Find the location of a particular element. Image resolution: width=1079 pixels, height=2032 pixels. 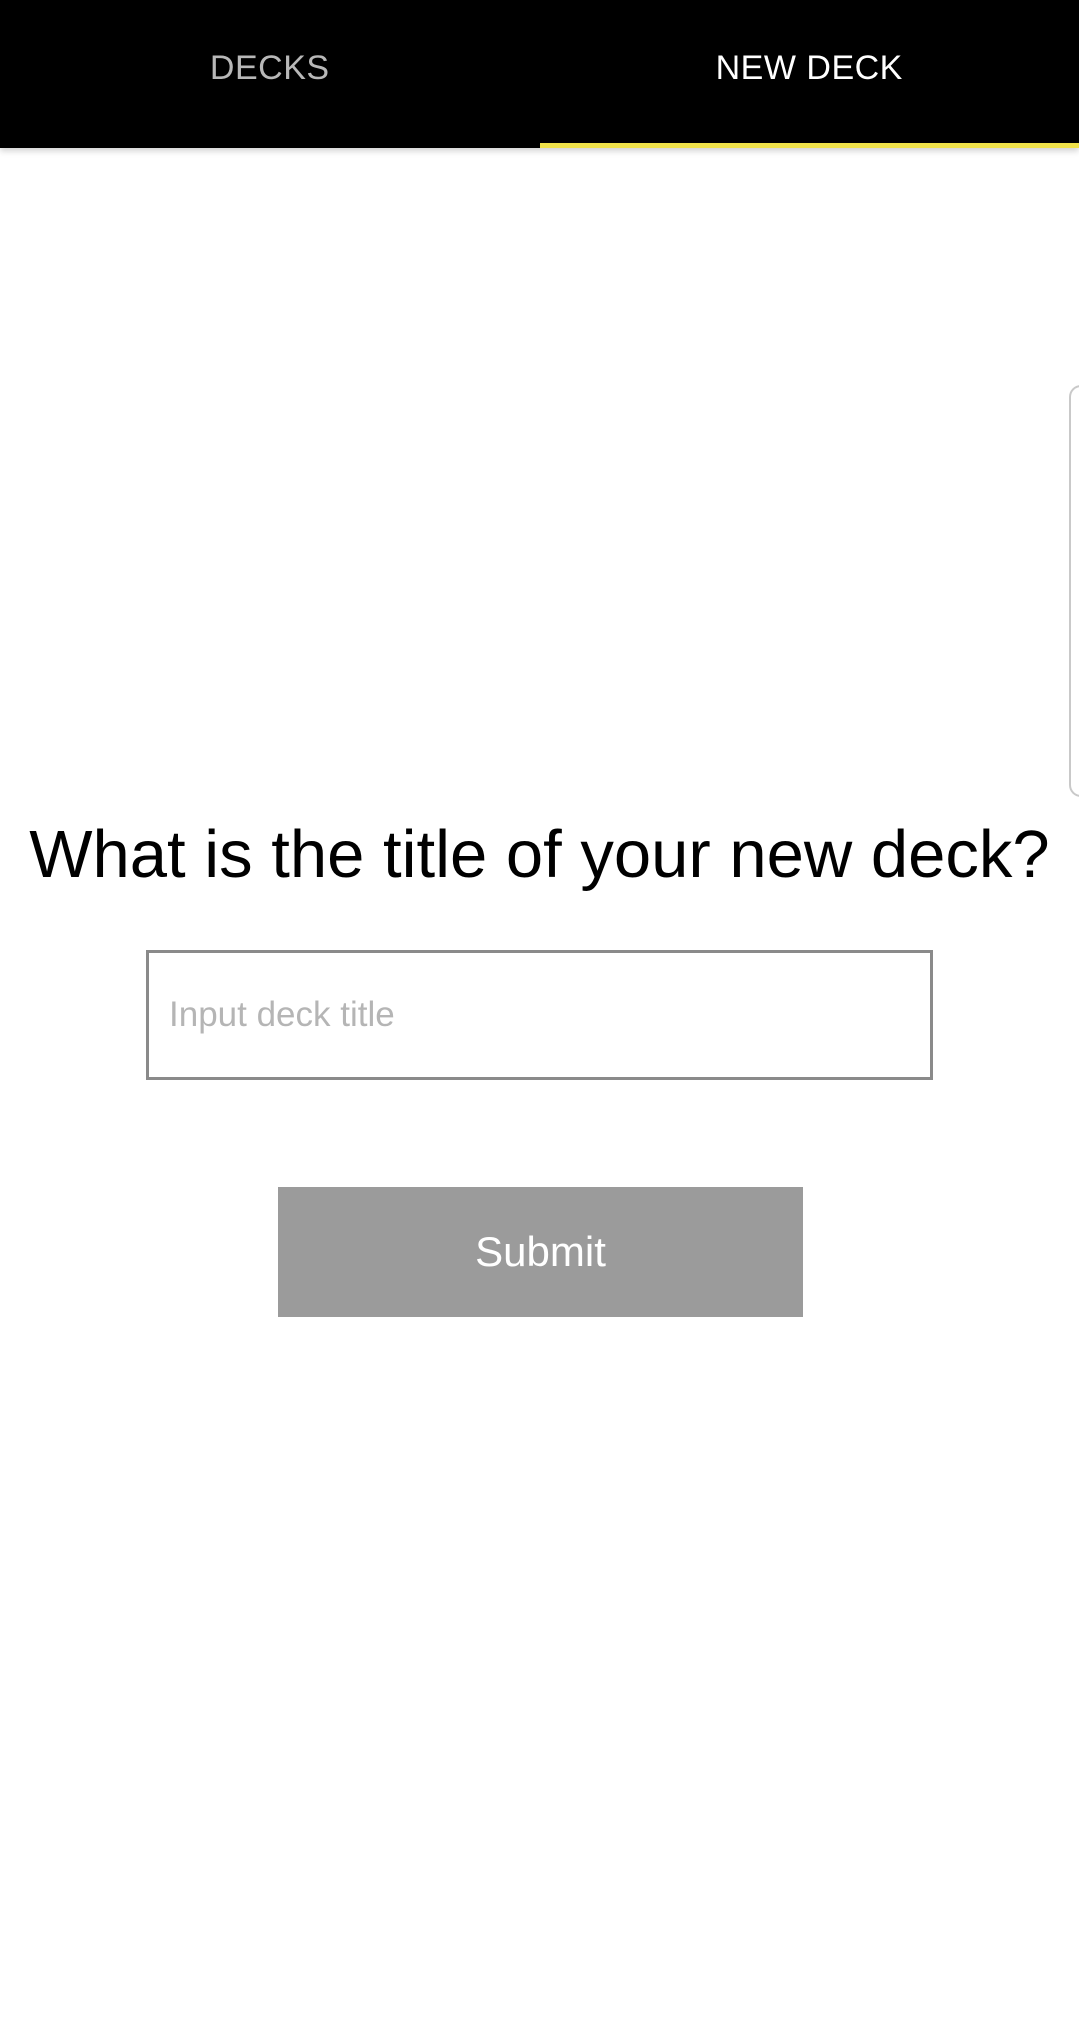

submit-button: Submit is located at coordinates (540, 1252).